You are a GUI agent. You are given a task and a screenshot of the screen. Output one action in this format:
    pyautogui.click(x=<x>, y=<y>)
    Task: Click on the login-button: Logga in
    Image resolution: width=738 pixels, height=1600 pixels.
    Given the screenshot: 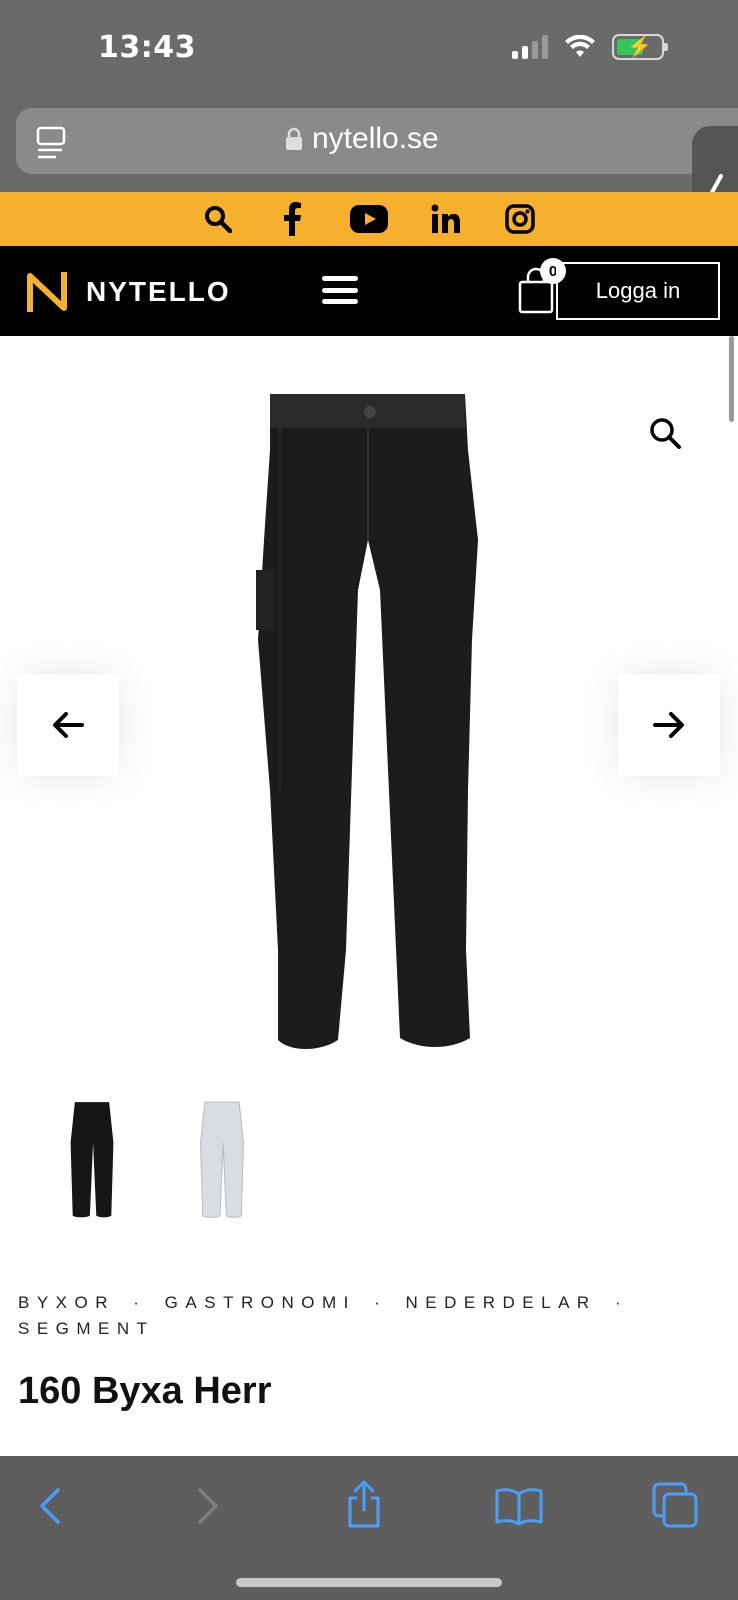 What is the action you would take?
    pyautogui.click(x=638, y=291)
    